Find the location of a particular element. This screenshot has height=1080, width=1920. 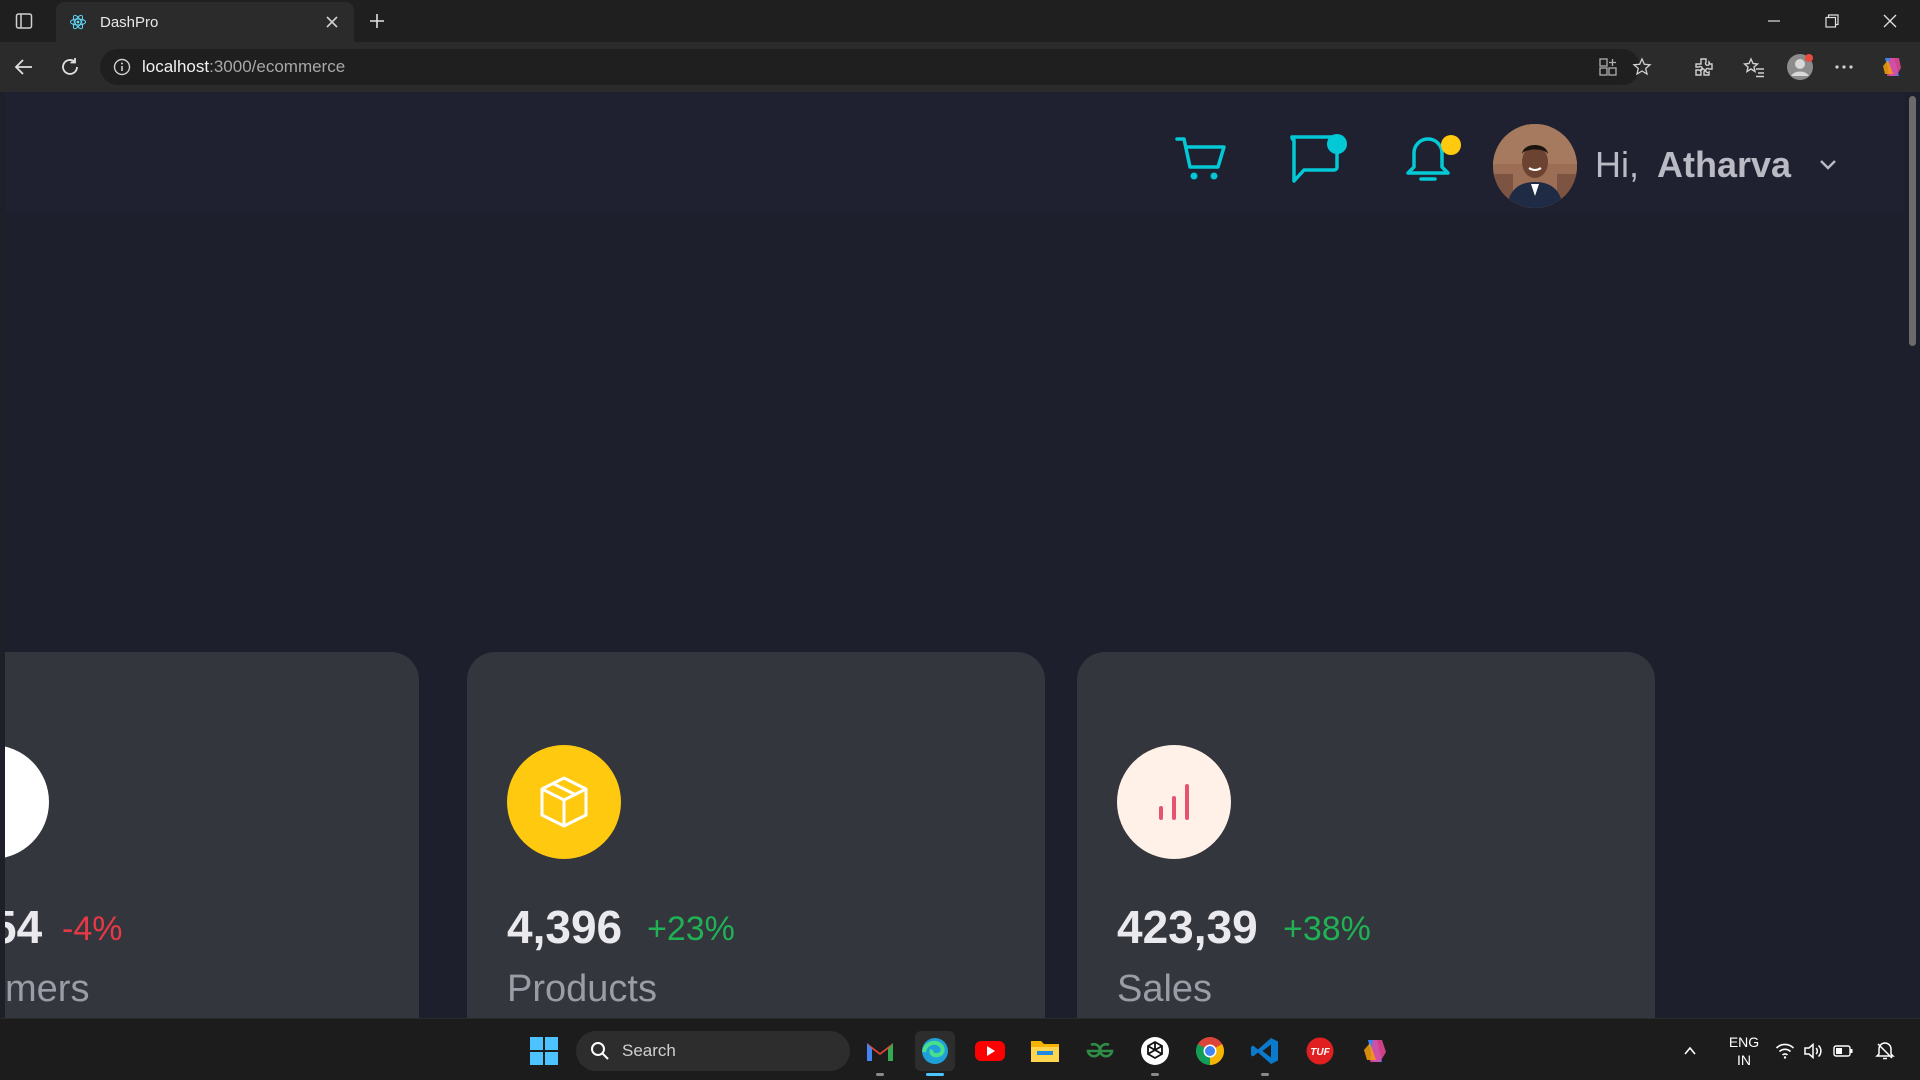

chatgpt-icon is located at coordinates (1155, 1053).